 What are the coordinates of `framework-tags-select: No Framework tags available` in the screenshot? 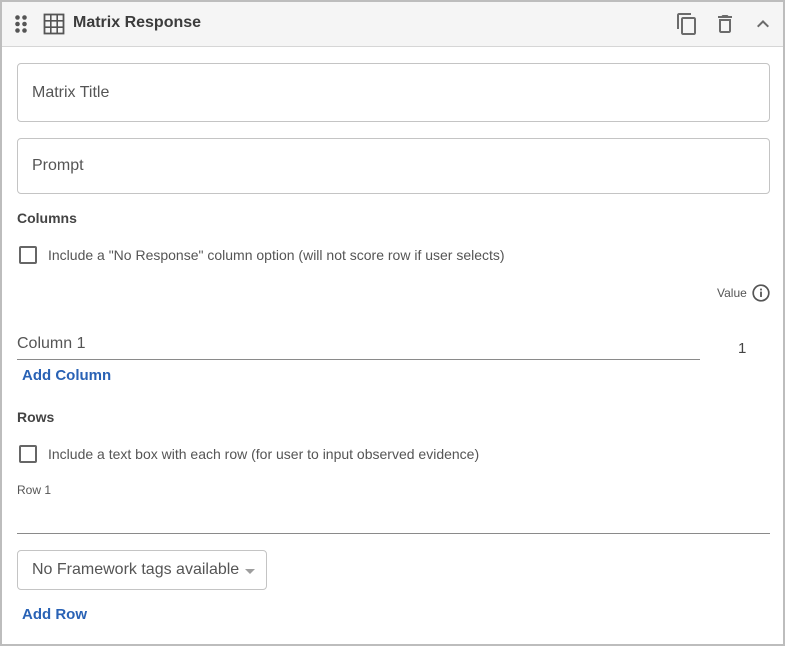 It's located at (142, 570).